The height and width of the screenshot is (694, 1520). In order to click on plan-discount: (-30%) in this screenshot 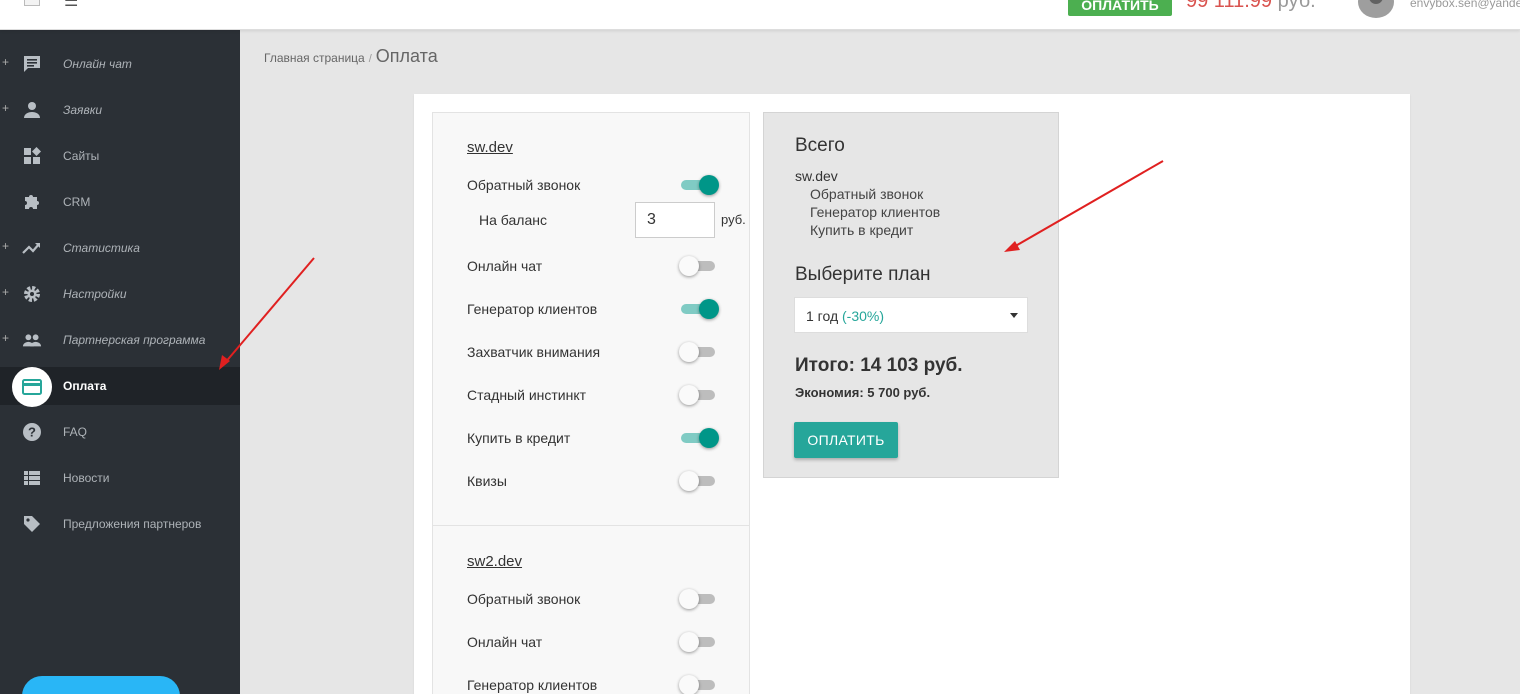, I will do `click(863, 316)`.